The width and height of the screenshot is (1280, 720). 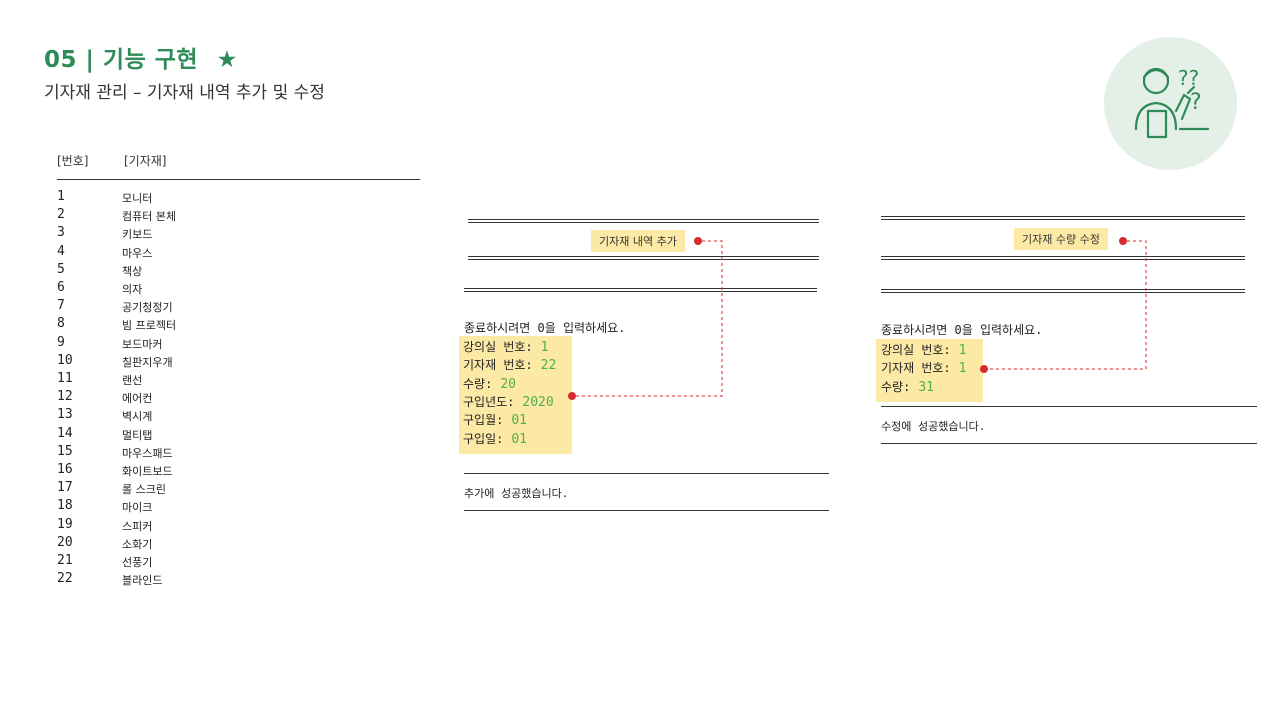 What do you see at coordinates (649, 318) in the screenshot?
I see `add-connector-line` at bounding box center [649, 318].